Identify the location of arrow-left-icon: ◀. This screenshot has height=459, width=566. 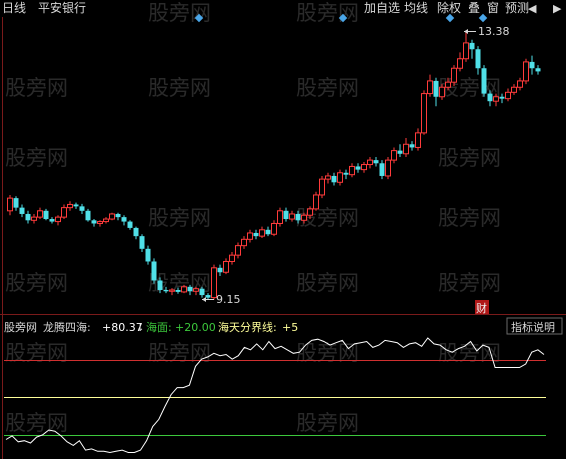
(532, 8).